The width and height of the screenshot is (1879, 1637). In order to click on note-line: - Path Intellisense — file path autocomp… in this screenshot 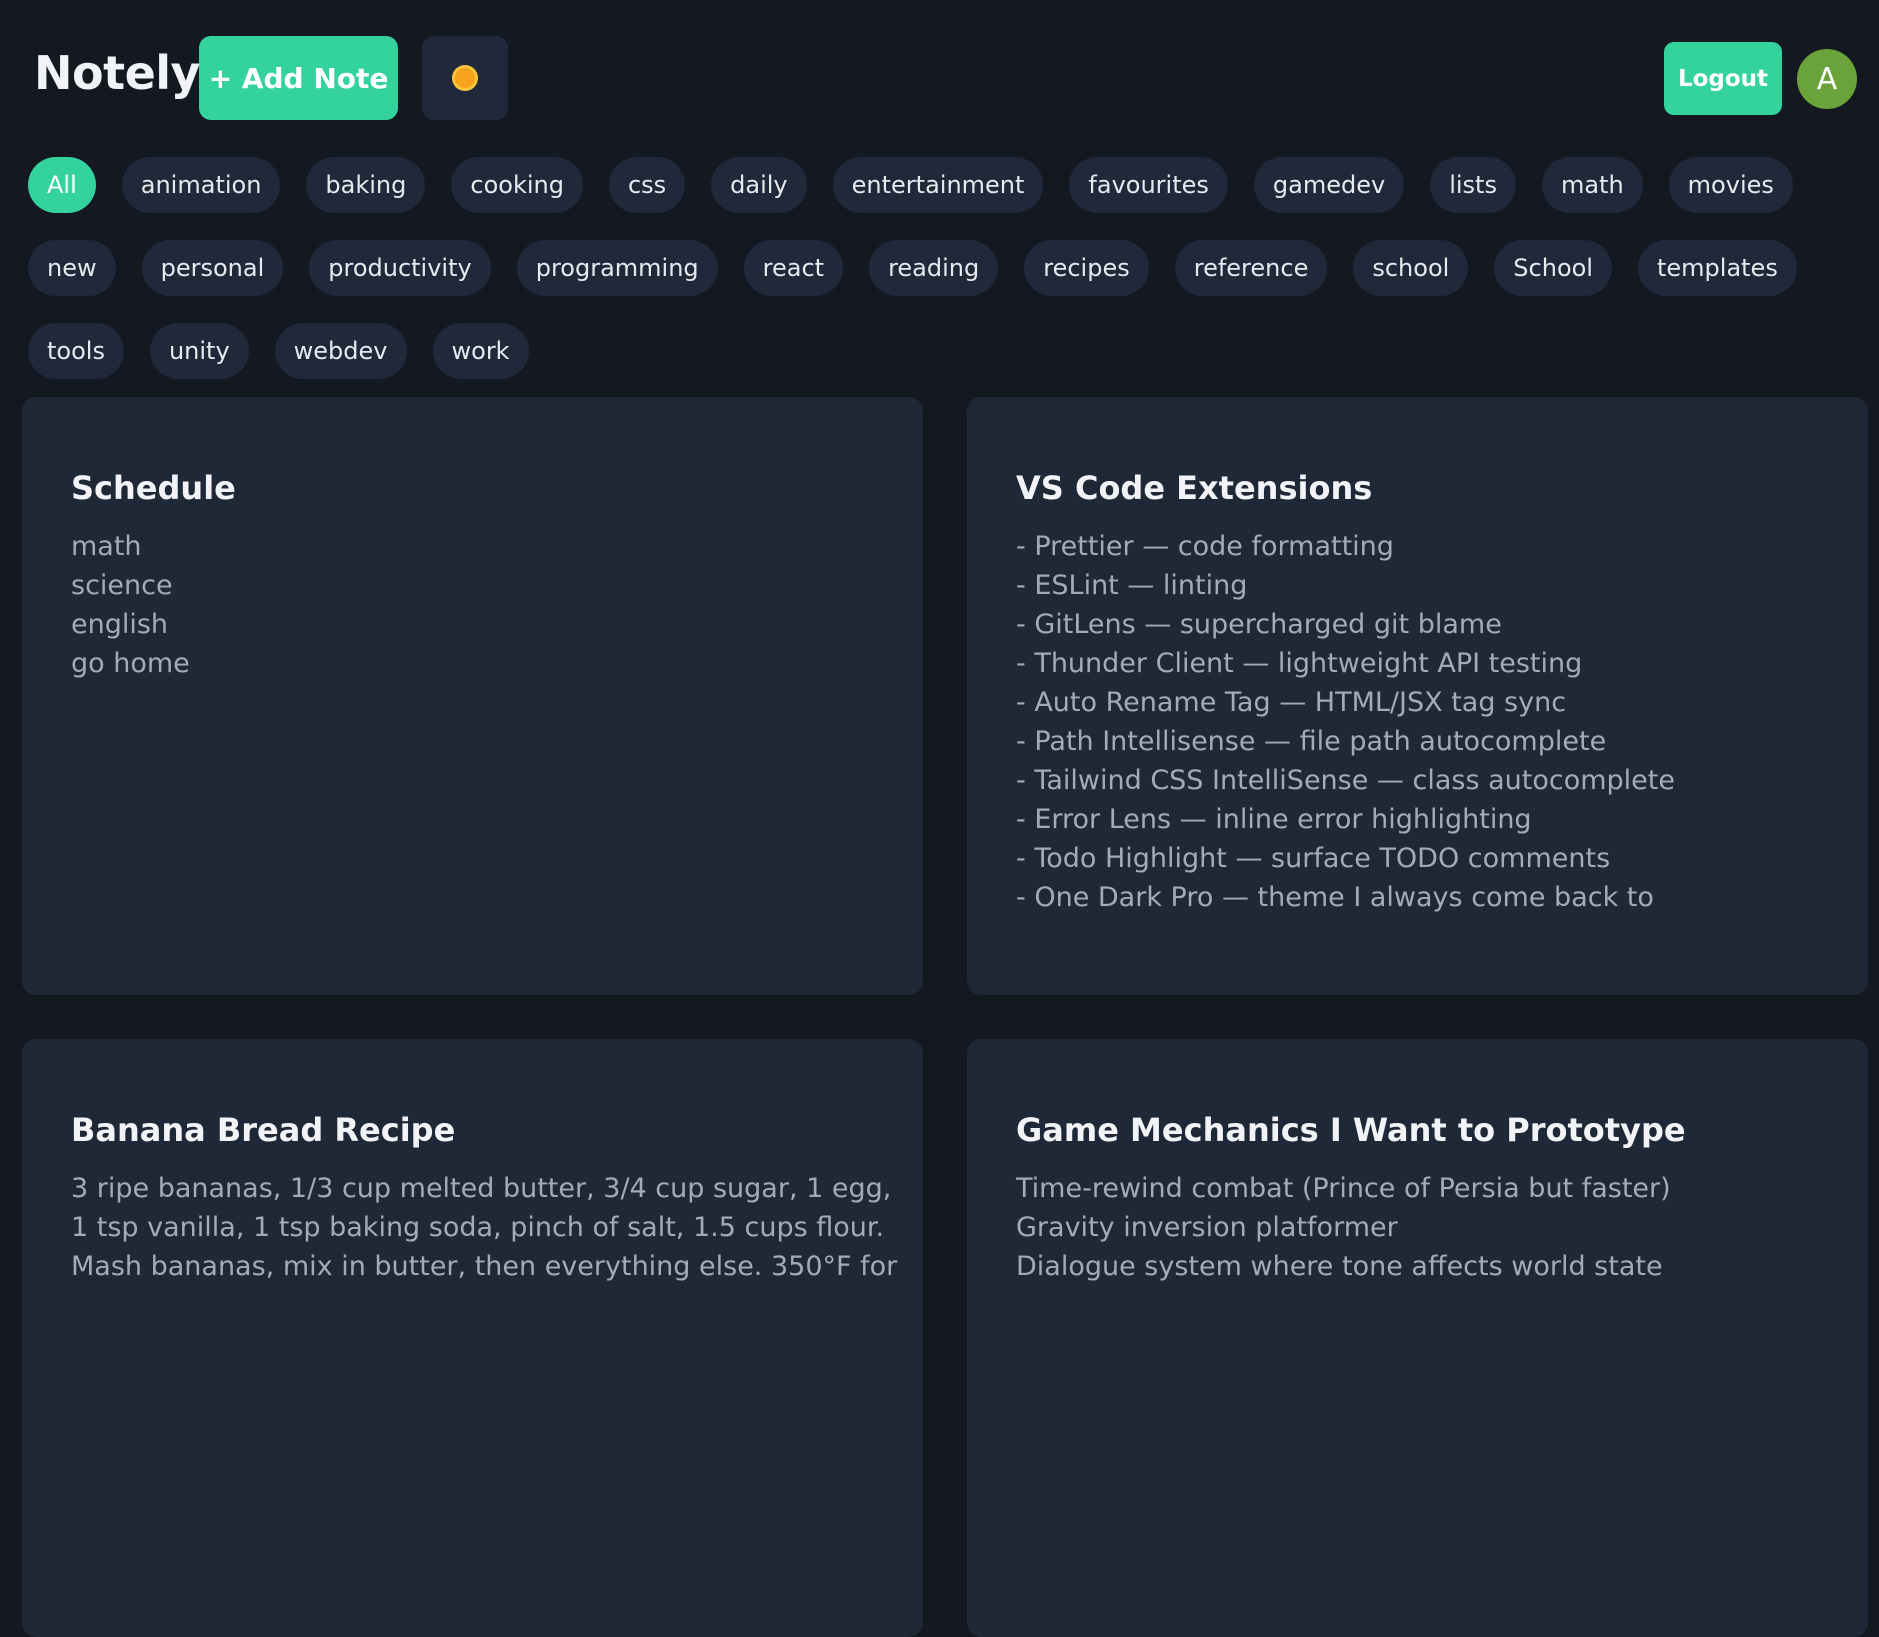, I will do `click(1311, 741)`.